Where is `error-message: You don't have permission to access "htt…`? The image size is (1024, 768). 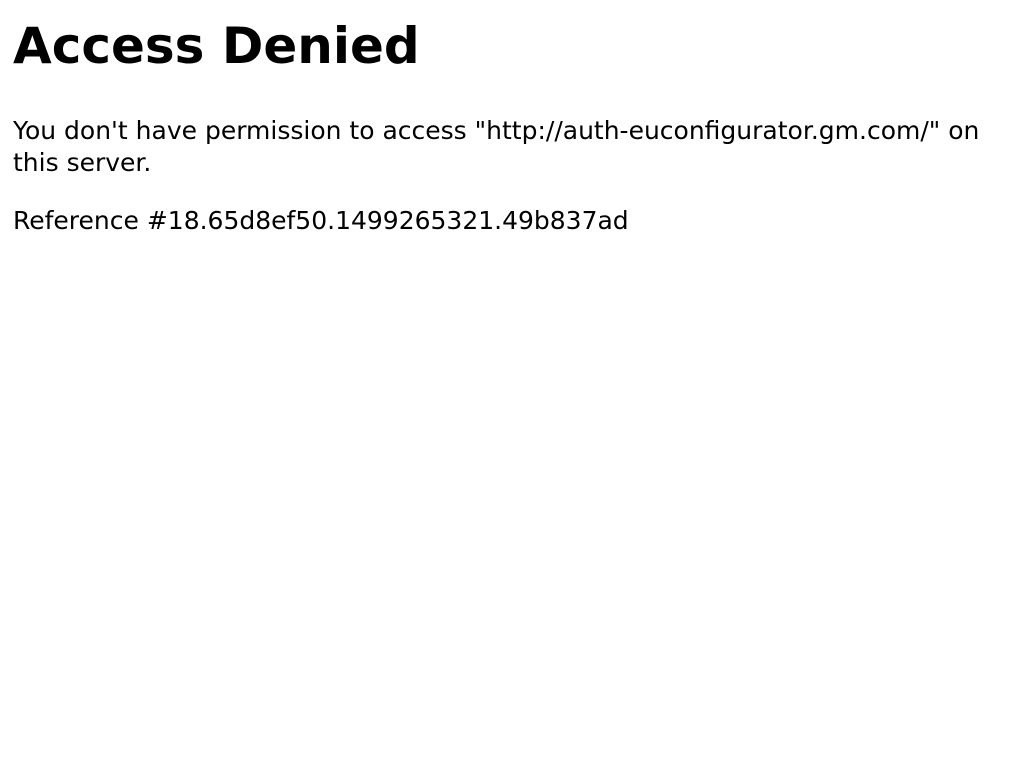 error-message: You don't have permission to access "htt… is located at coordinates (496, 146).